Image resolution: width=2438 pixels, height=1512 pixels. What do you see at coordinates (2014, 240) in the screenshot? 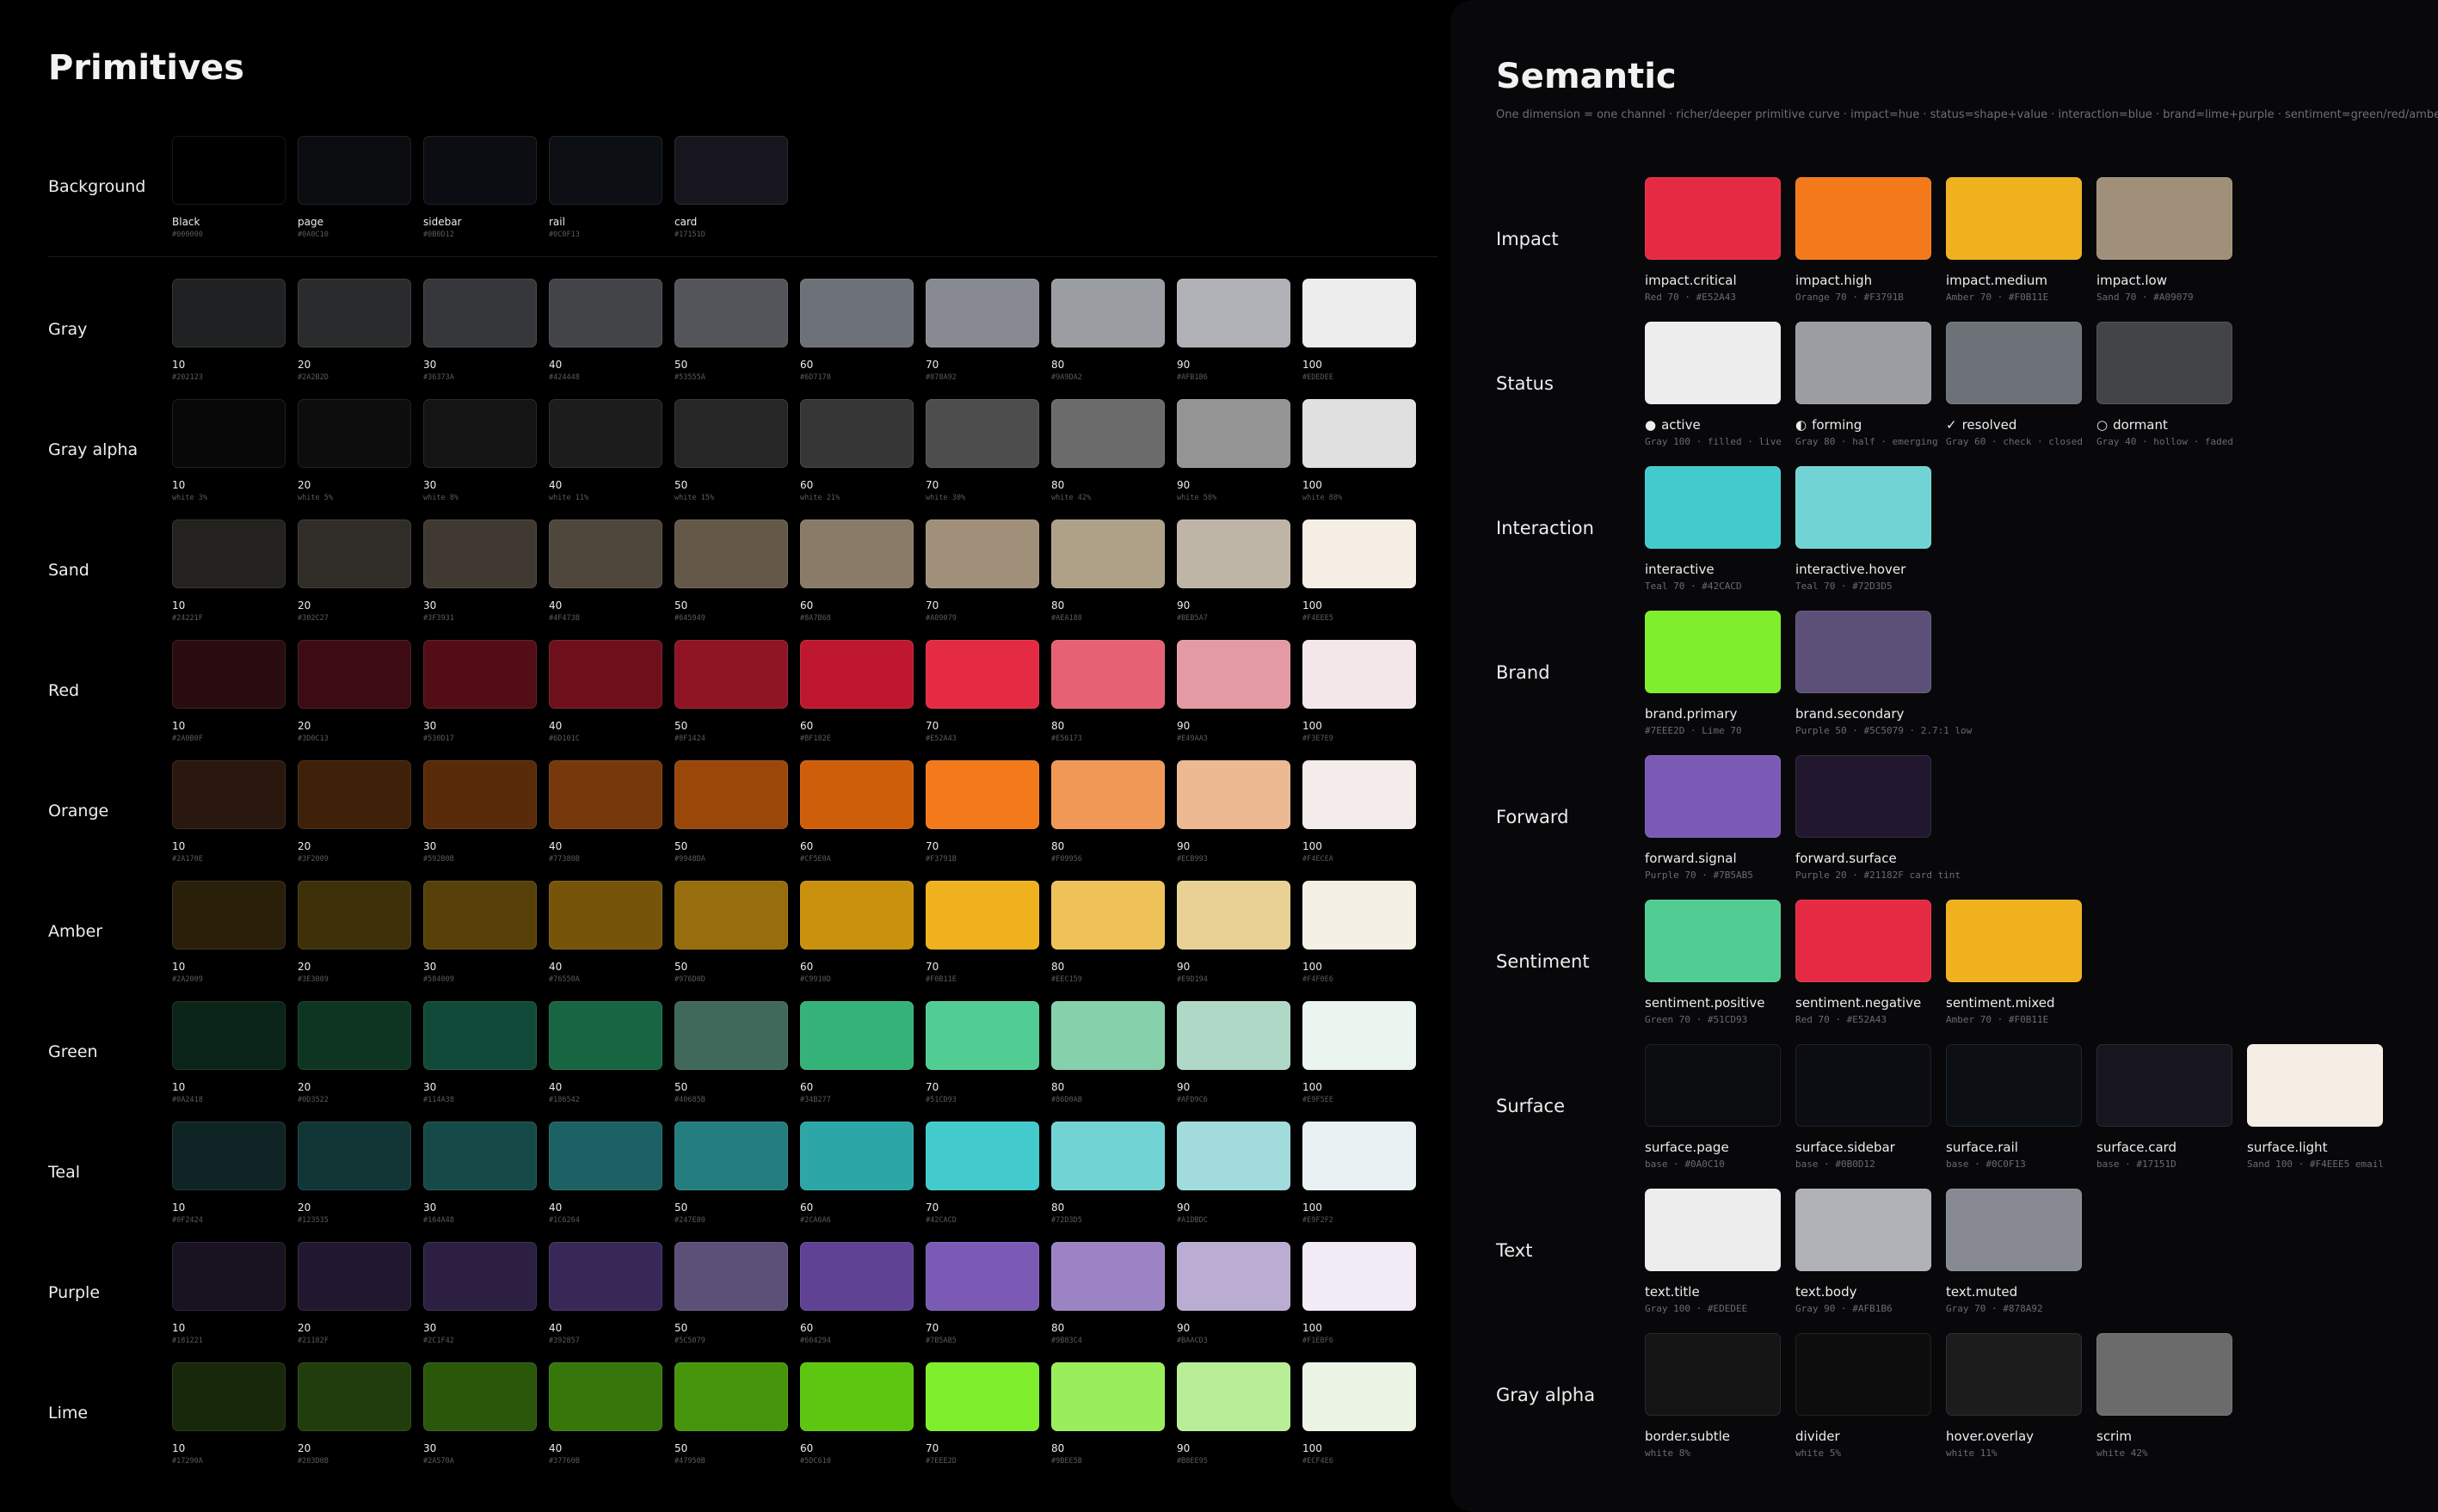
I see `swatch: impact.medium Amber 70 · #F0B11E` at bounding box center [2014, 240].